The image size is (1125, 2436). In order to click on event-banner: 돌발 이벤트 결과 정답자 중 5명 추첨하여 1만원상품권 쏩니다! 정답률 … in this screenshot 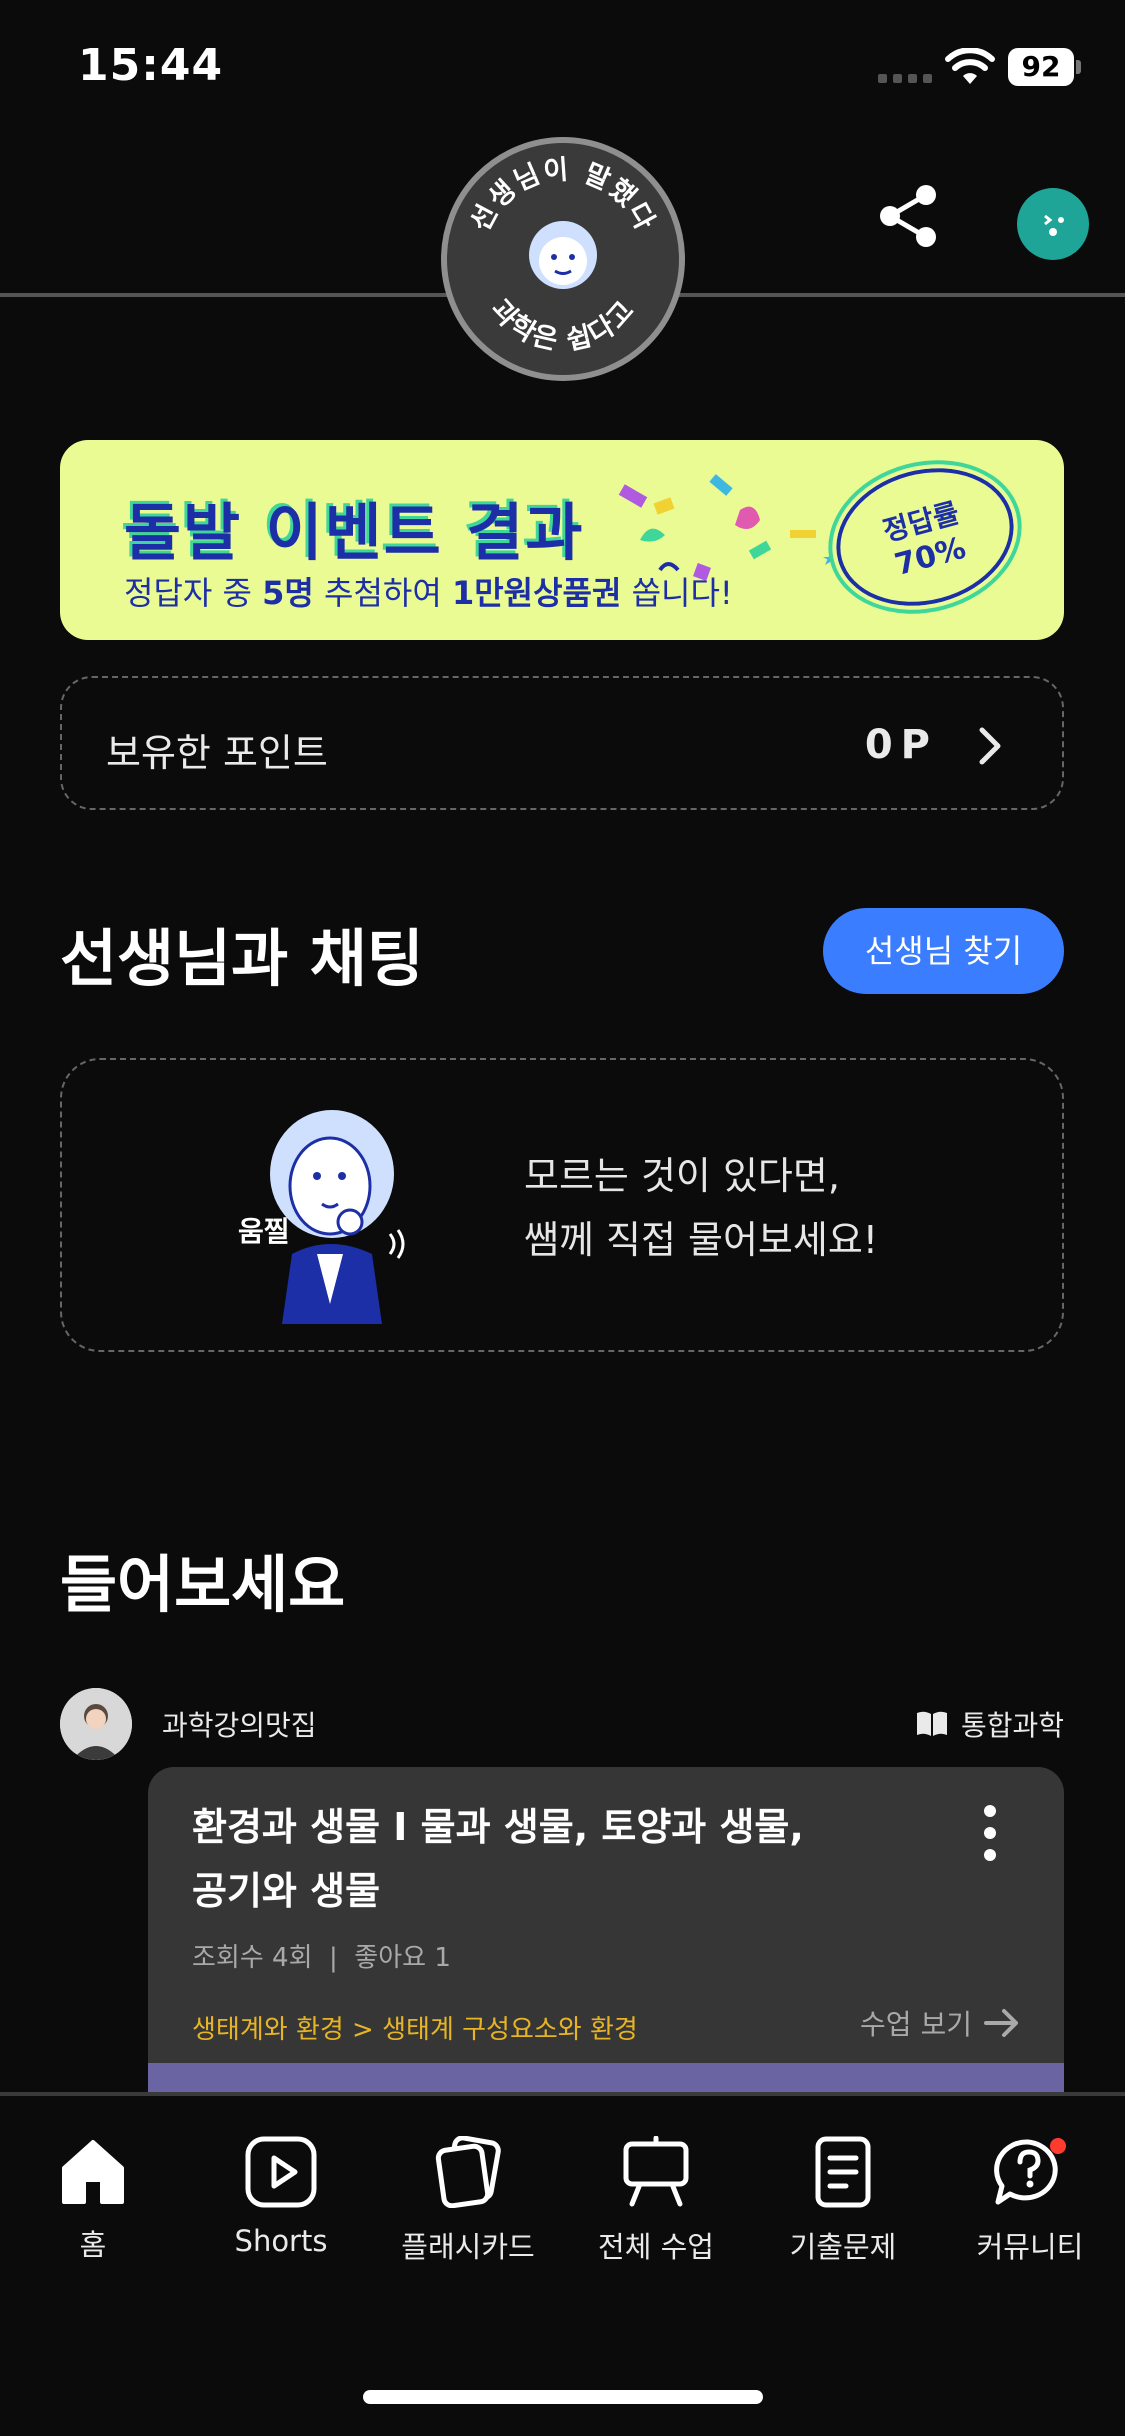, I will do `click(562, 540)`.